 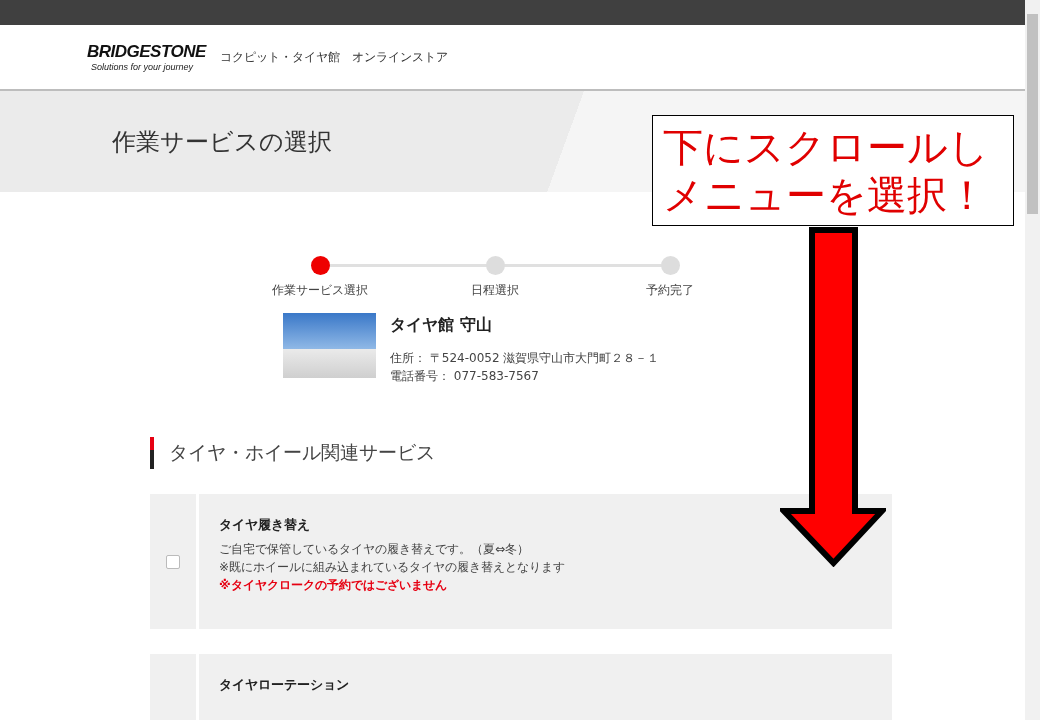 I want to click on callout-text: 下にスクロールし, so click(x=826, y=146).